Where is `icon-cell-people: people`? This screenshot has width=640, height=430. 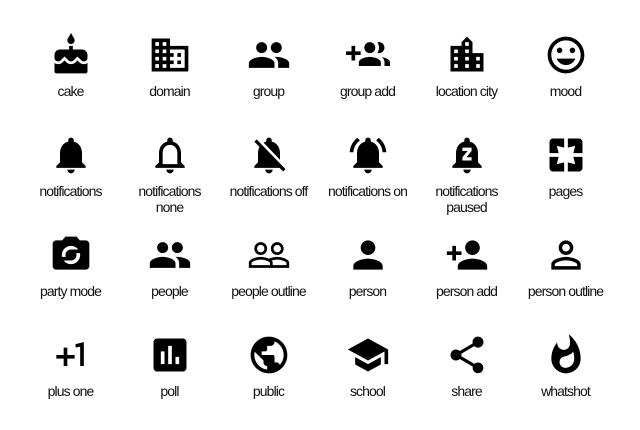 icon-cell-people: people is located at coordinates (169, 279).